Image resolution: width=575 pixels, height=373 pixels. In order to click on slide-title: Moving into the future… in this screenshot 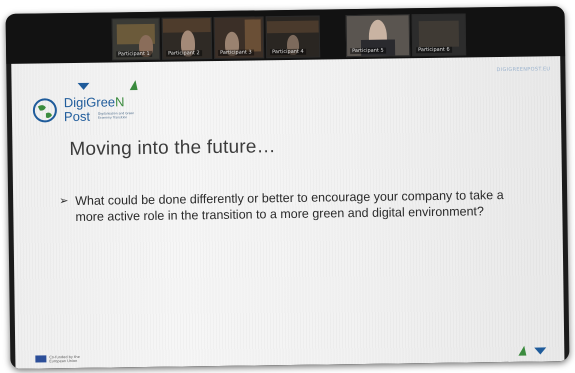, I will do `click(172, 148)`.